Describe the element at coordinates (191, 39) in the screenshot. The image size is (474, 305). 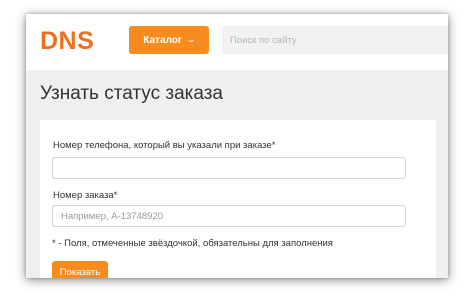
I see `chevron-down-icon: ⌄` at that location.